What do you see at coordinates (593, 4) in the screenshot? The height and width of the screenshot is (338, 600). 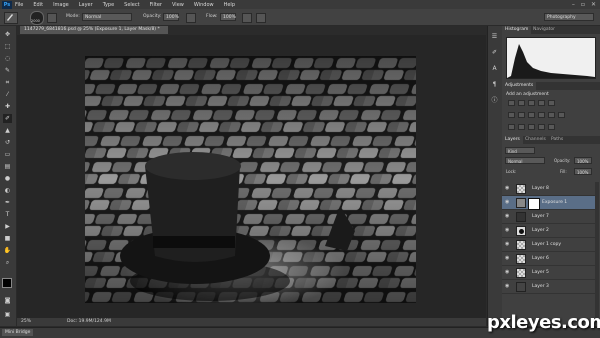 I see `close-icon: ✕` at bounding box center [593, 4].